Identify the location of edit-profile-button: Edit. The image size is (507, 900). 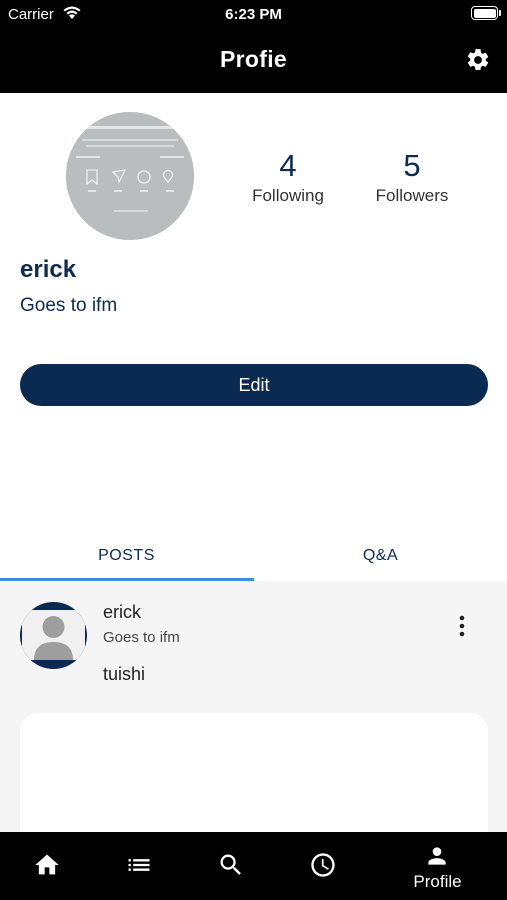
(254, 385).